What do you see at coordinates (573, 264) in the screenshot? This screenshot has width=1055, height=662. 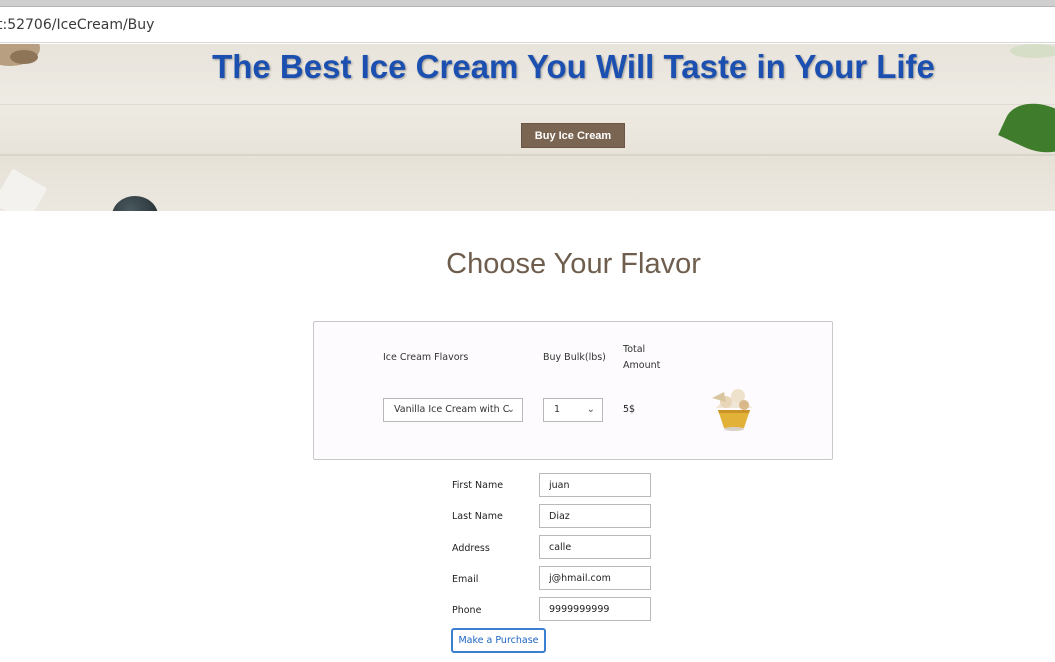 I see `section-title: Choose Your Flavor` at bounding box center [573, 264].